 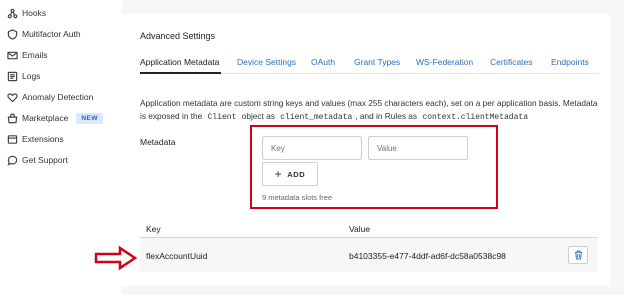 I want to click on tab-application-metadata: Application Metadata, so click(x=179, y=62).